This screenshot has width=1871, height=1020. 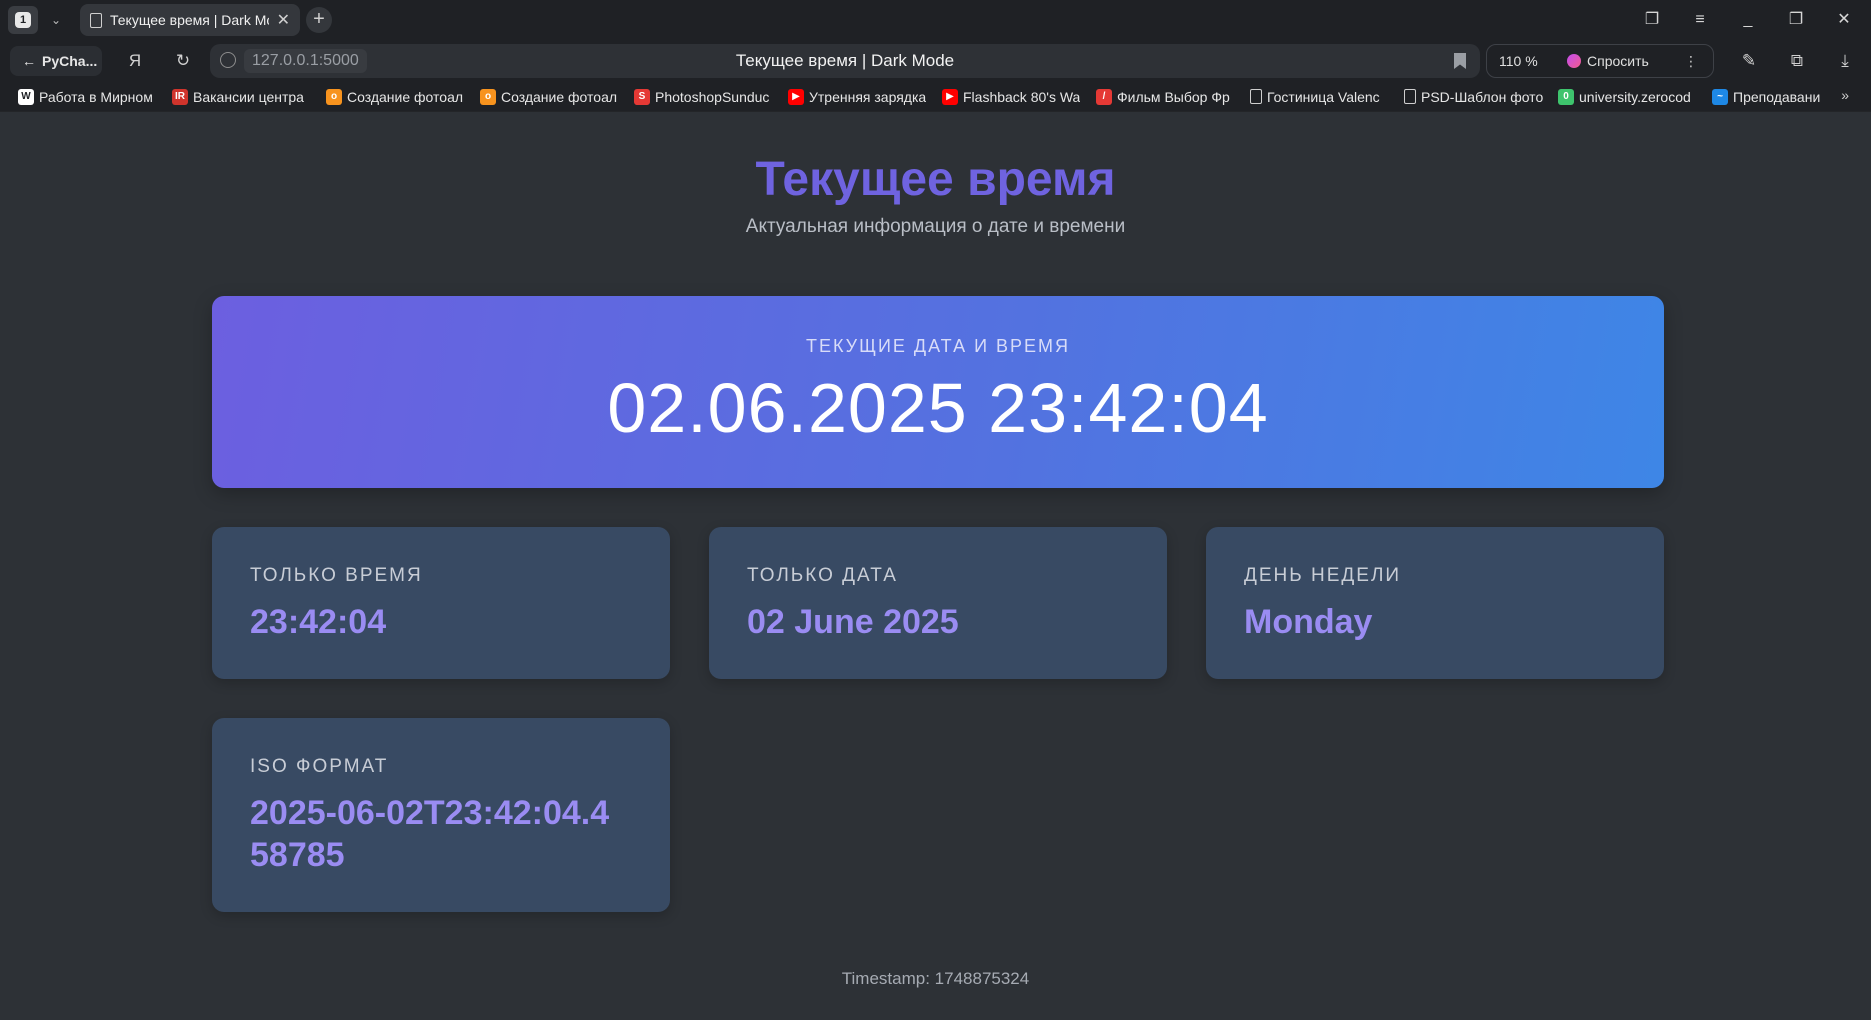 I want to click on bookmark-favicon-icon: S, so click(x=642, y=96).